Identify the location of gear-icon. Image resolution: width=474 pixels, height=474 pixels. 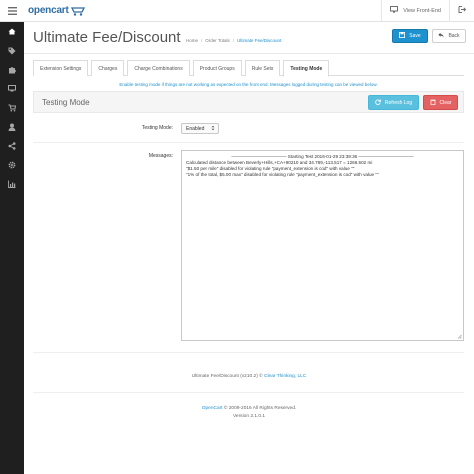
(12, 164).